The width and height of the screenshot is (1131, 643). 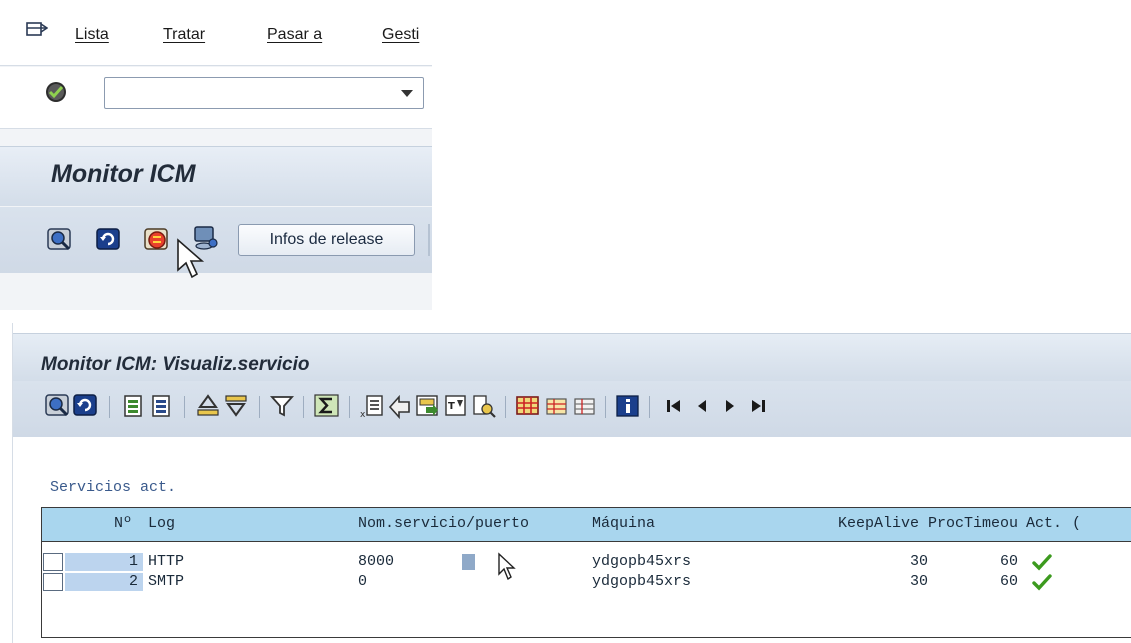 What do you see at coordinates (113, 487) in the screenshot?
I see `list-title: Servicios act.` at bounding box center [113, 487].